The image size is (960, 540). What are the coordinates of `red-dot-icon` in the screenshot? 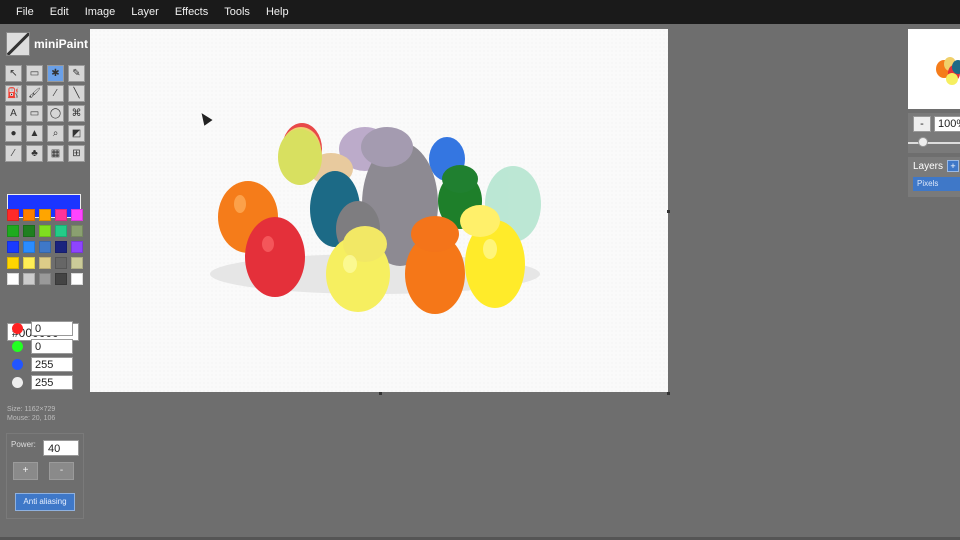 It's located at (17, 328).